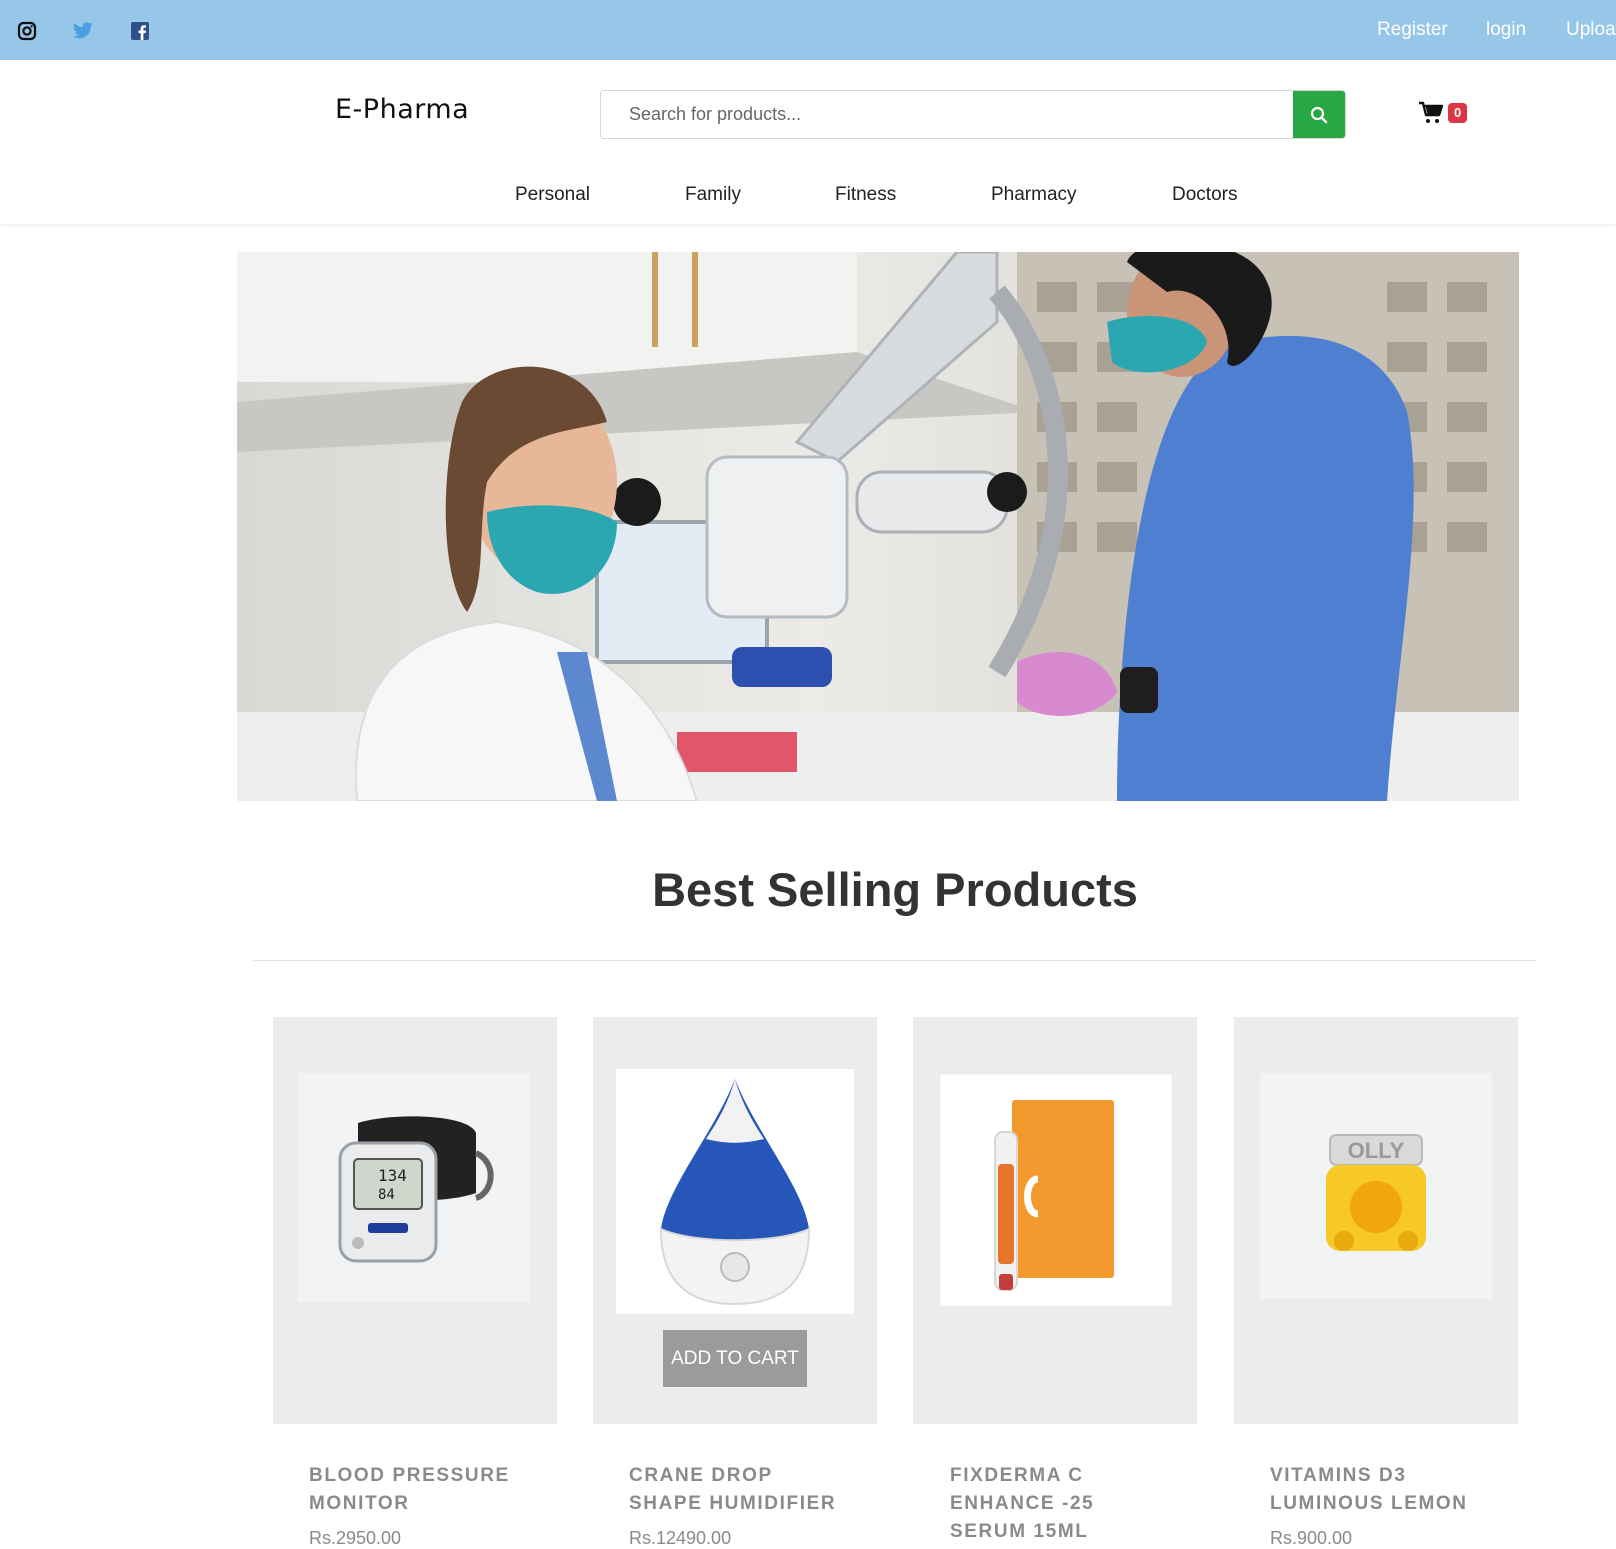 The image size is (1616, 1549). I want to click on svg-text: 134, so click(392, 1175).